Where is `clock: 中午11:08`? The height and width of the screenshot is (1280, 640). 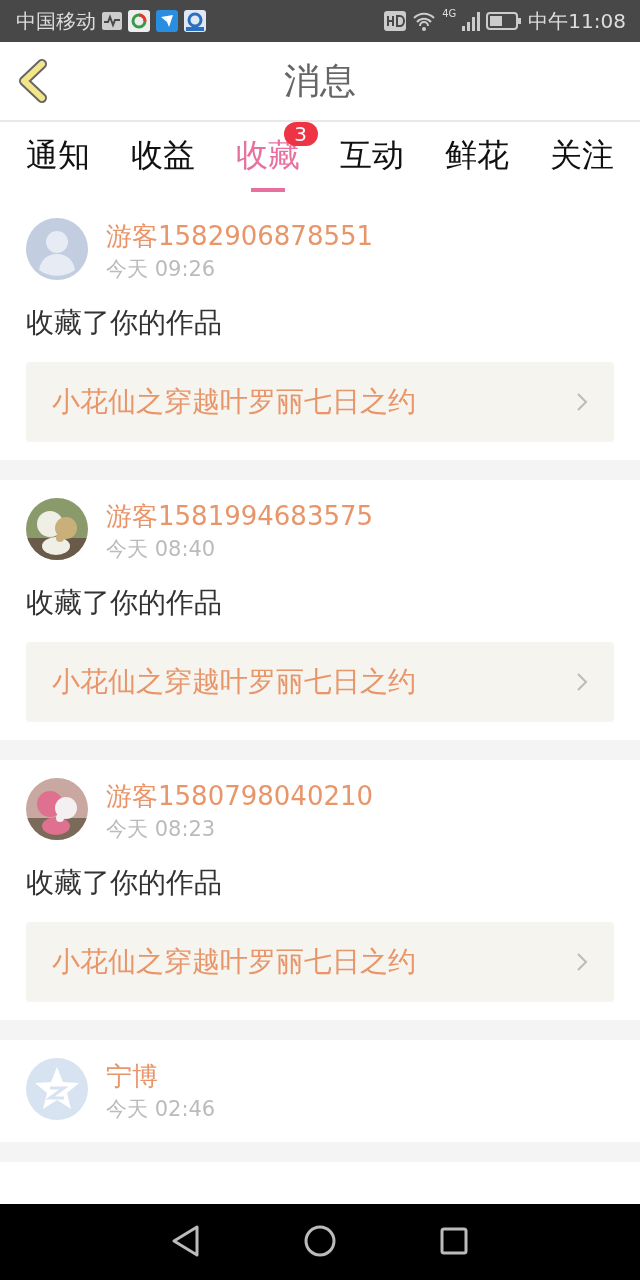
clock: 中午11:08 is located at coordinates (577, 21).